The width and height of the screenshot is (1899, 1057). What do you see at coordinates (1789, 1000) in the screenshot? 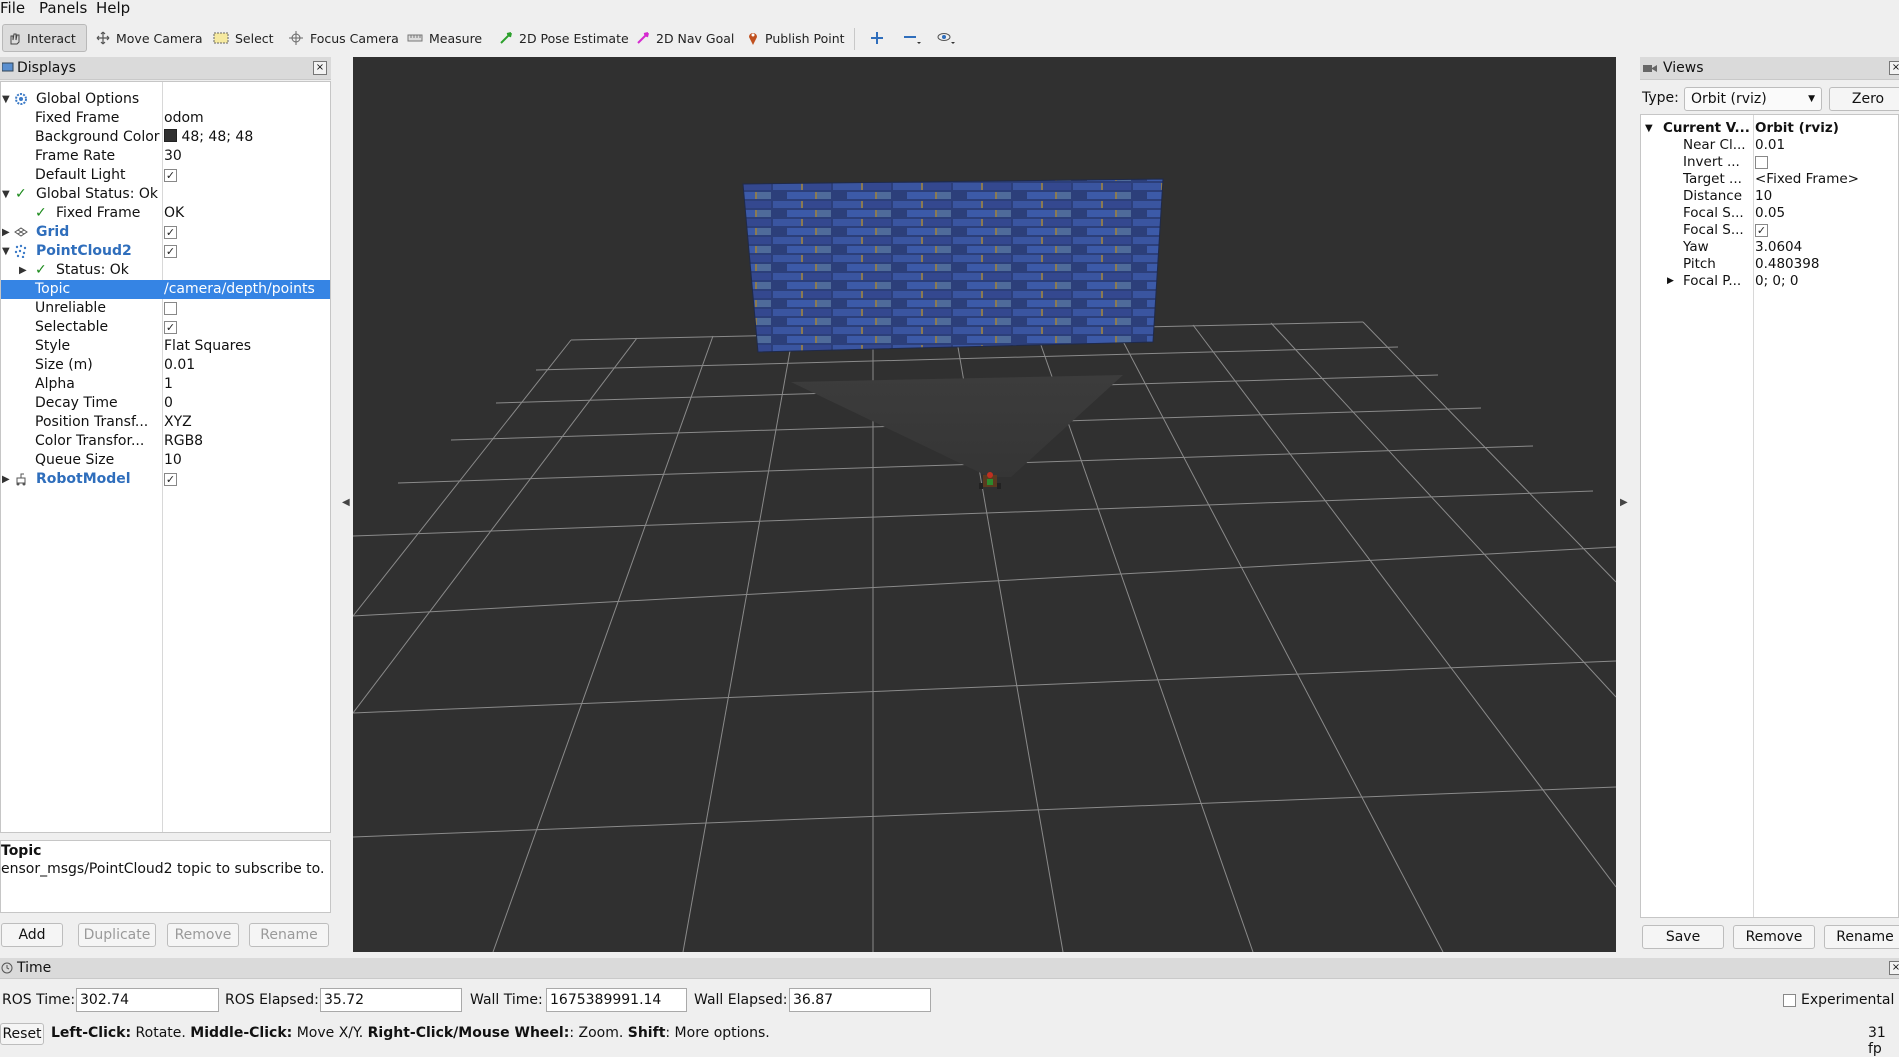
I see `experimental-checkbox` at bounding box center [1789, 1000].